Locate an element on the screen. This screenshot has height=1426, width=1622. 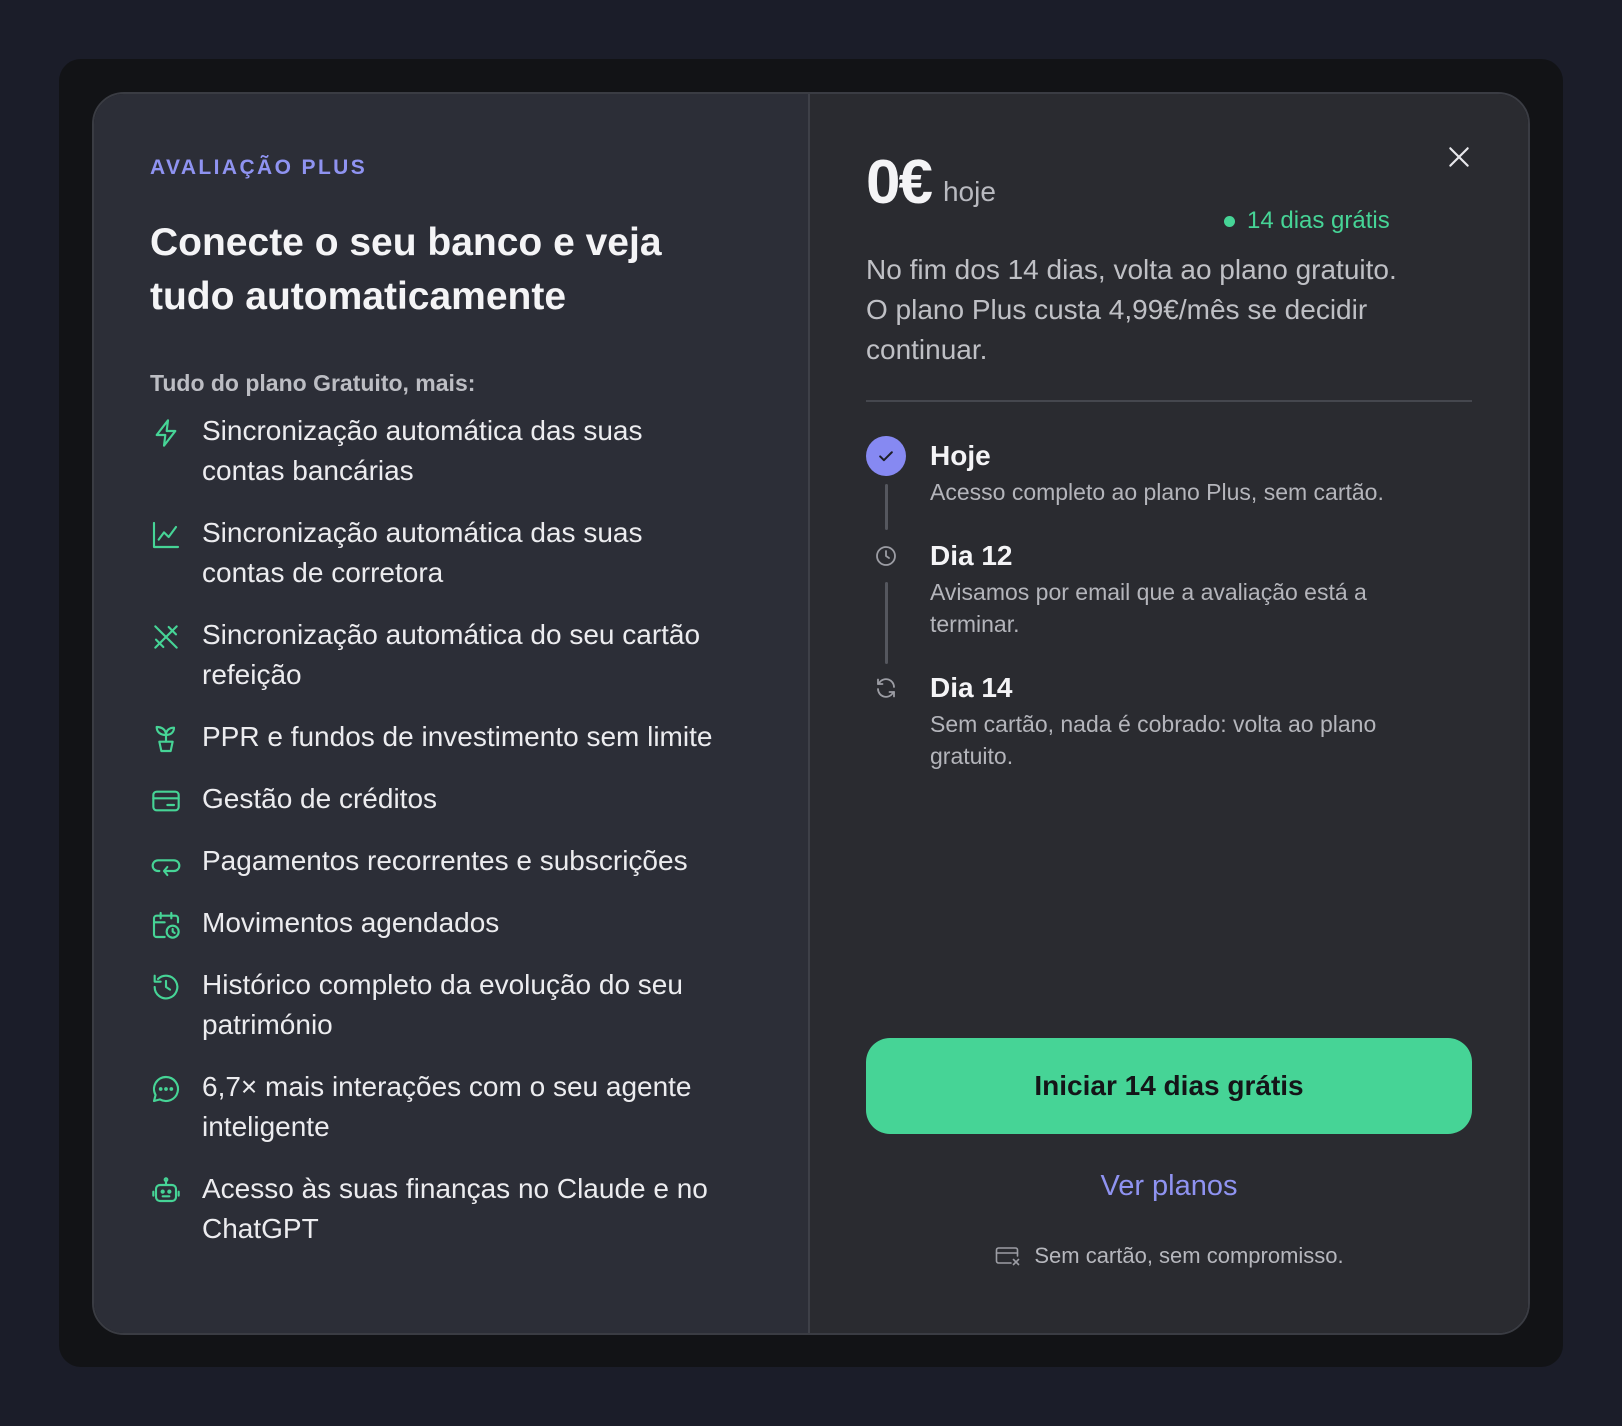
trial-badge-label: 14 dias grátis is located at coordinates (1318, 220).